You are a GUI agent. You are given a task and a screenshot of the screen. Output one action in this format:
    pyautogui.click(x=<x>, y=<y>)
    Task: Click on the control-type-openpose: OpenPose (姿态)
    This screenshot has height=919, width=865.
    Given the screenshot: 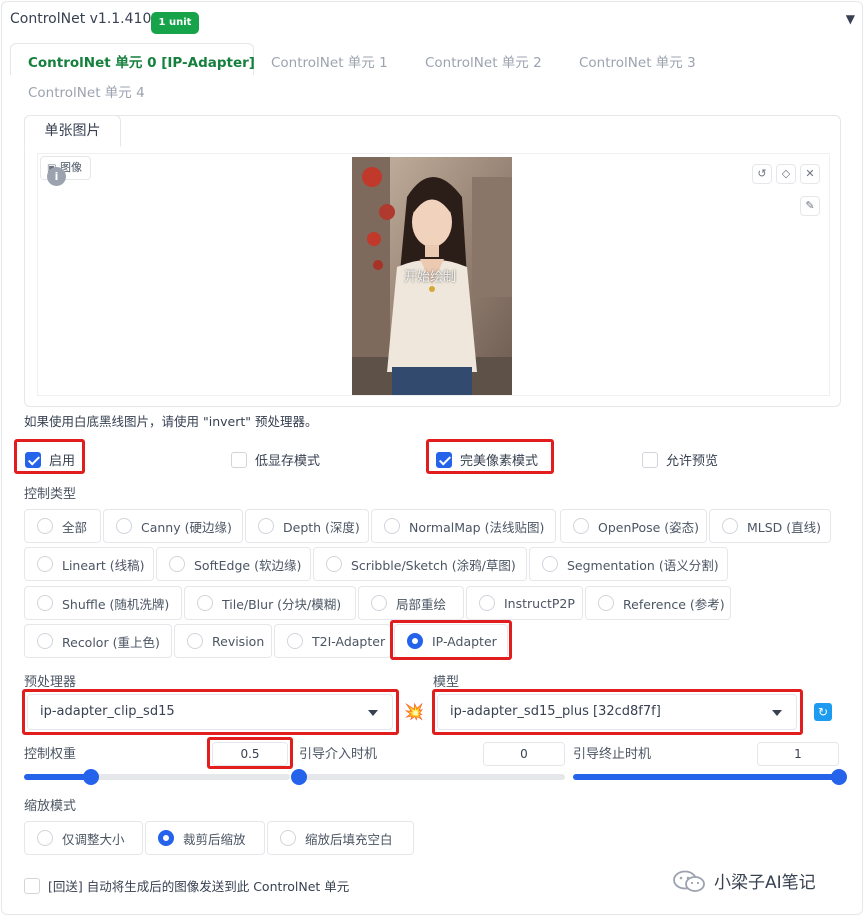 What is the action you would take?
    pyautogui.click(x=633, y=526)
    